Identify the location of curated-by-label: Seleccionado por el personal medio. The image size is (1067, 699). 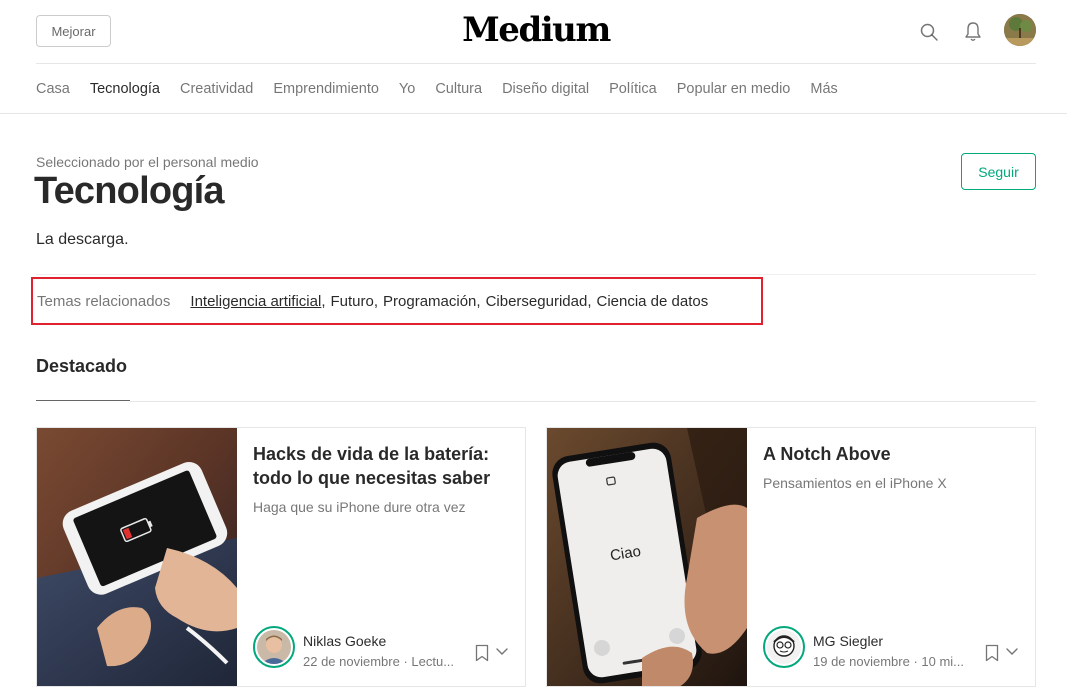
(147, 162).